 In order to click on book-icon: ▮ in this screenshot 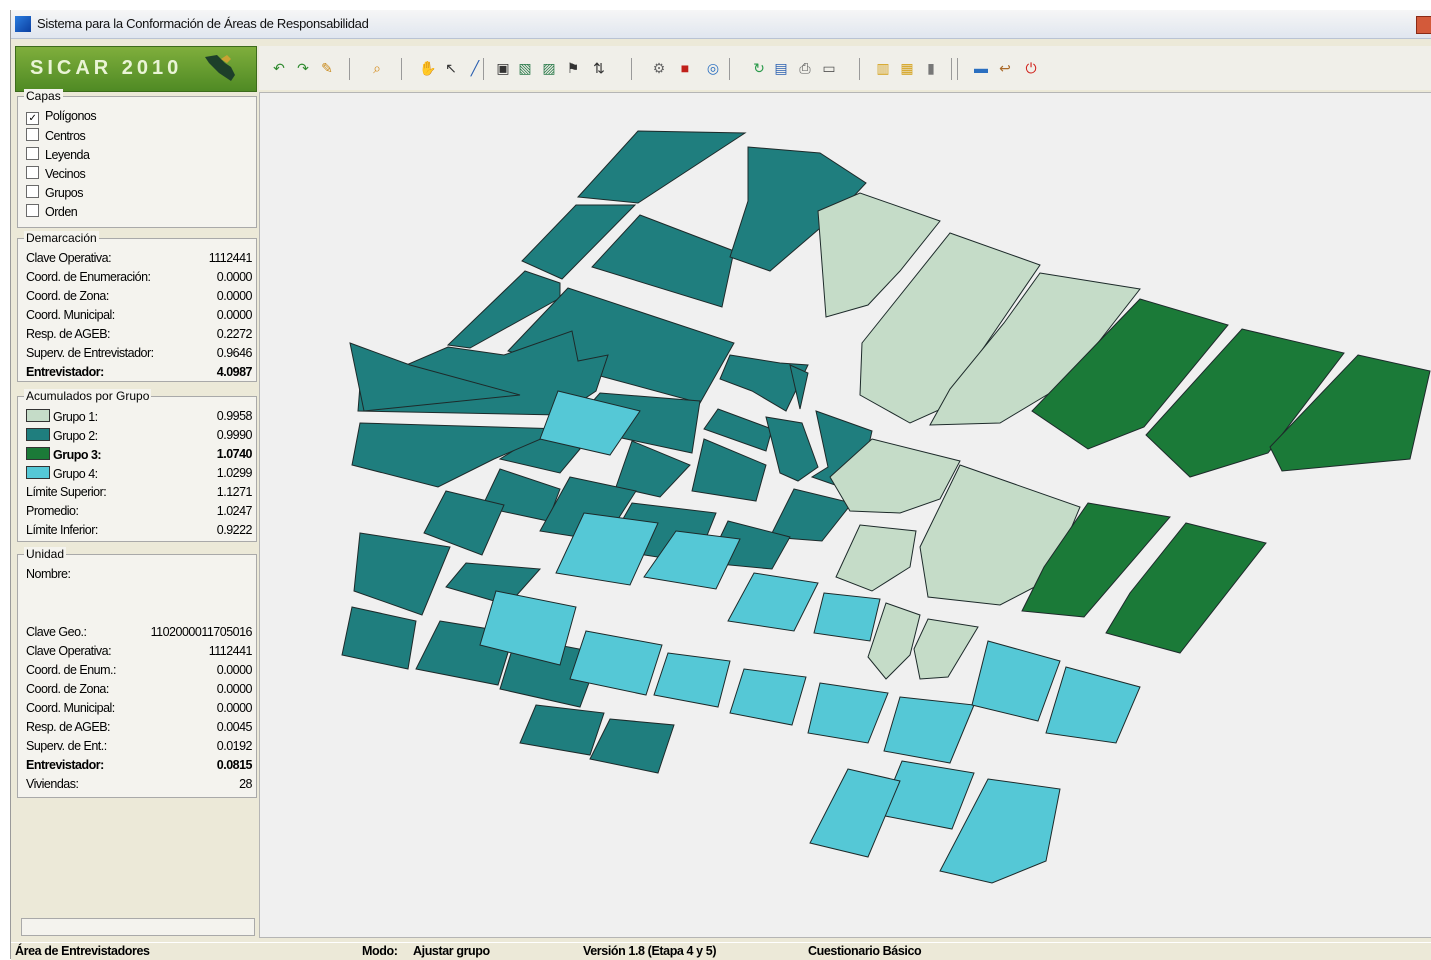, I will do `click(931, 68)`.